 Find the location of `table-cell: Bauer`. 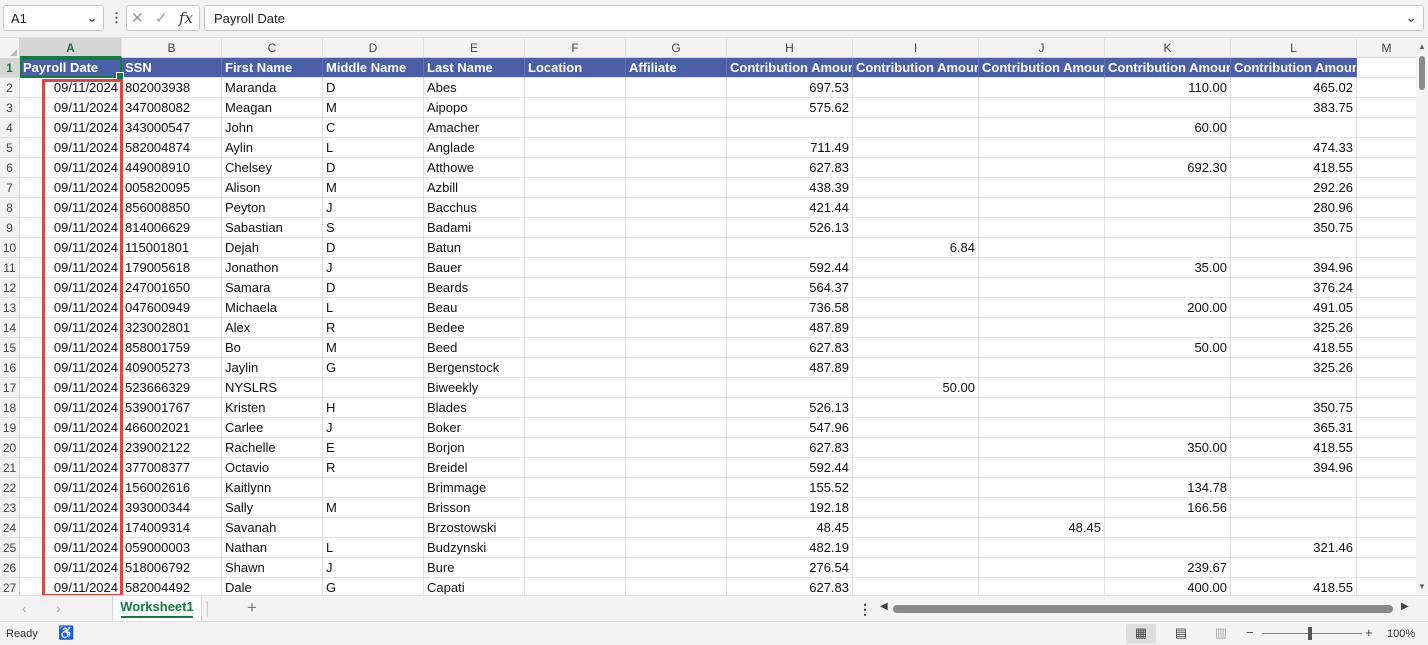

table-cell: Bauer is located at coordinates (474, 268).